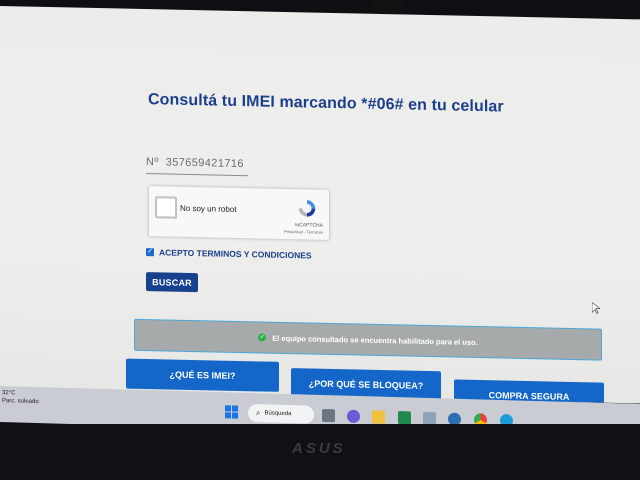 This screenshot has width=640, height=480. I want to click on check-circle-icon: ✓, so click(262, 337).